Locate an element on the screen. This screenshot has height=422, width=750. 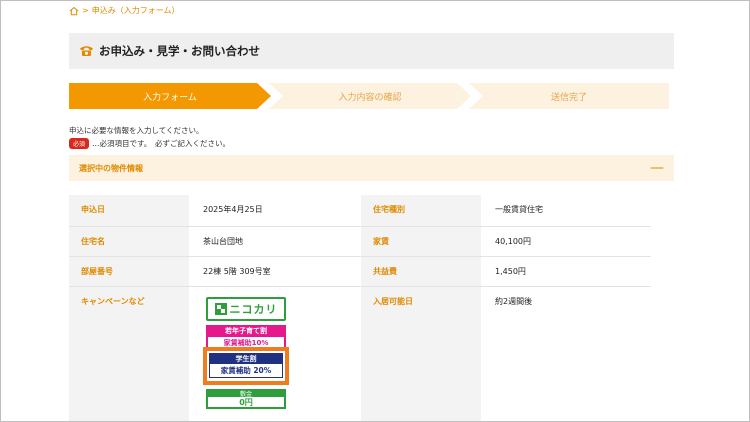
row-label: 申込日 is located at coordinates (129, 210).